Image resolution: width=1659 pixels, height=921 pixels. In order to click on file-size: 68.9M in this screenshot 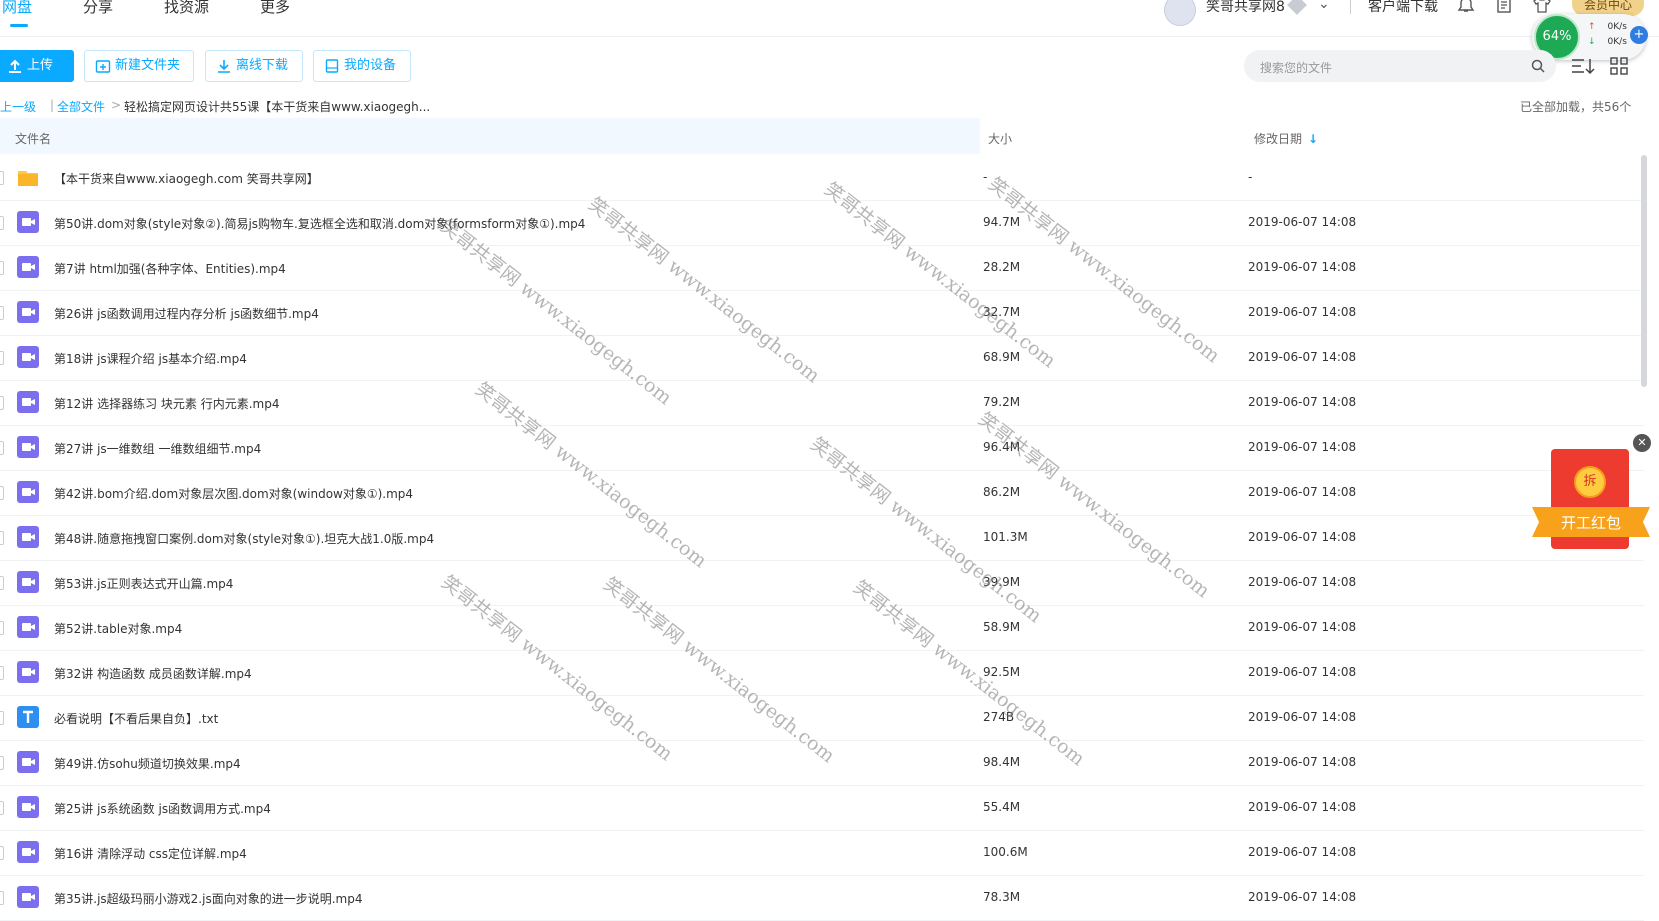, I will do `click(1002, 357)`.